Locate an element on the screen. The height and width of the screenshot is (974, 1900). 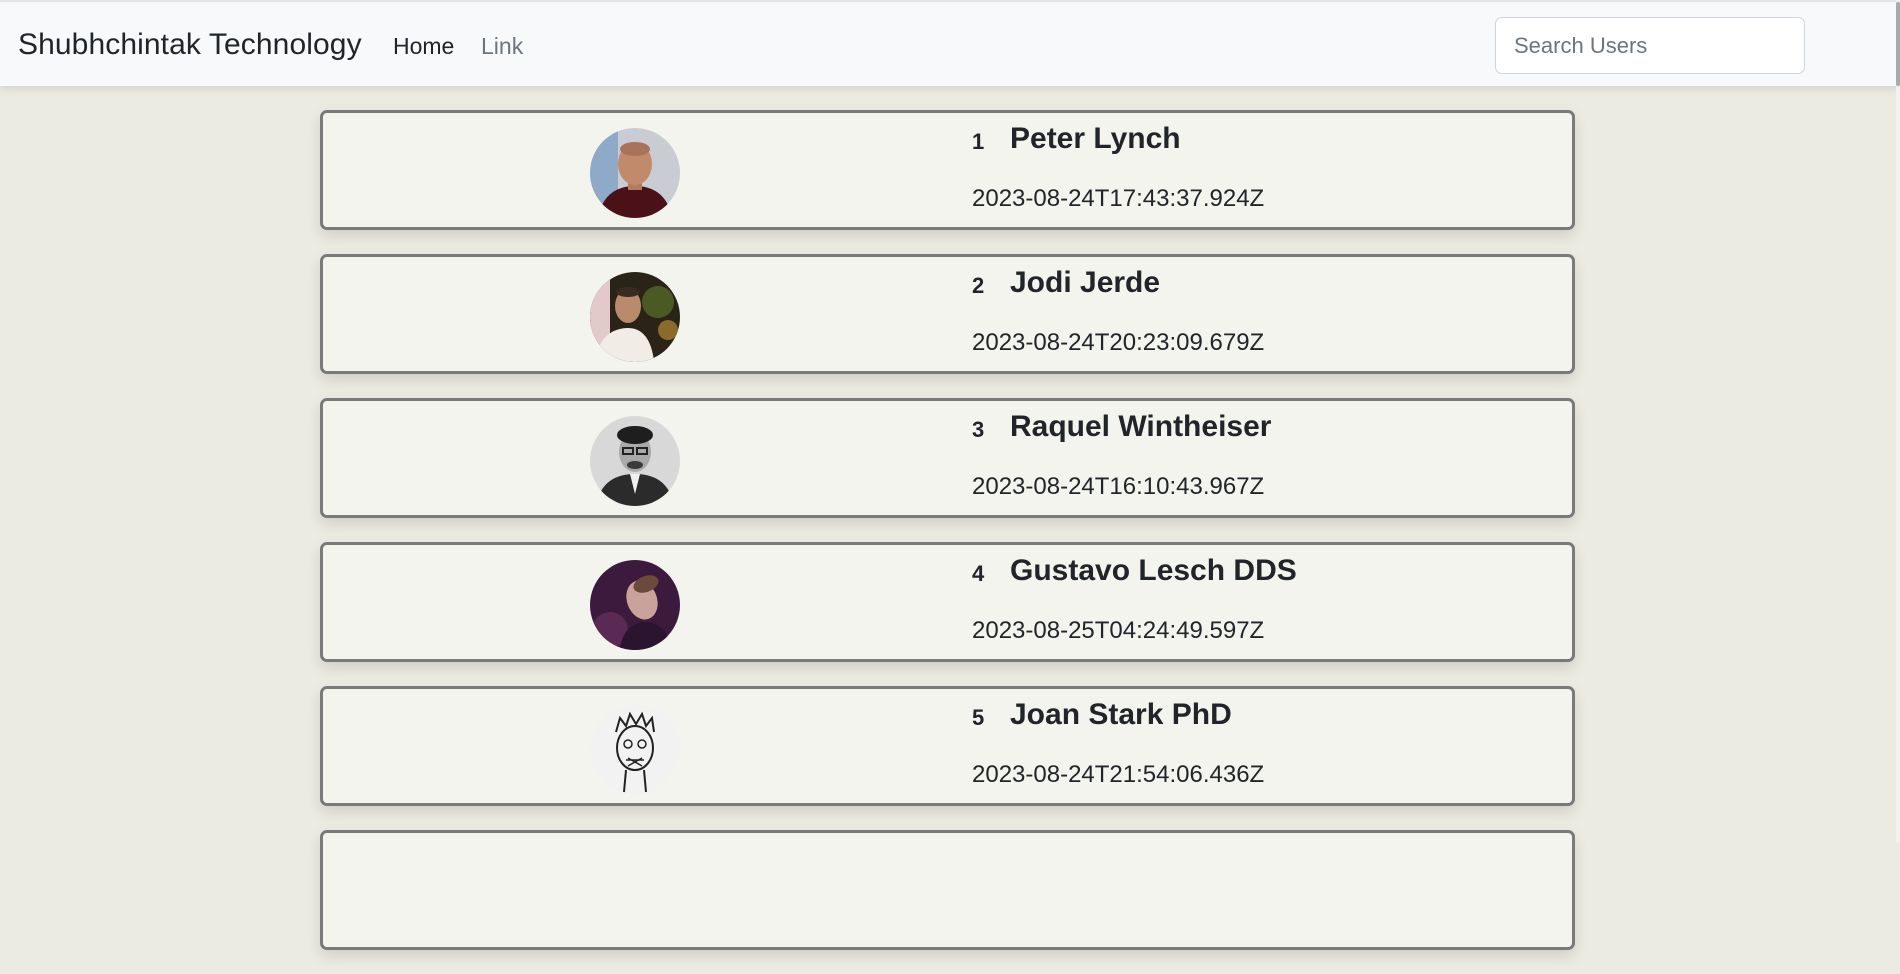
page-scrollbar is located at coordinates (1898, 421).